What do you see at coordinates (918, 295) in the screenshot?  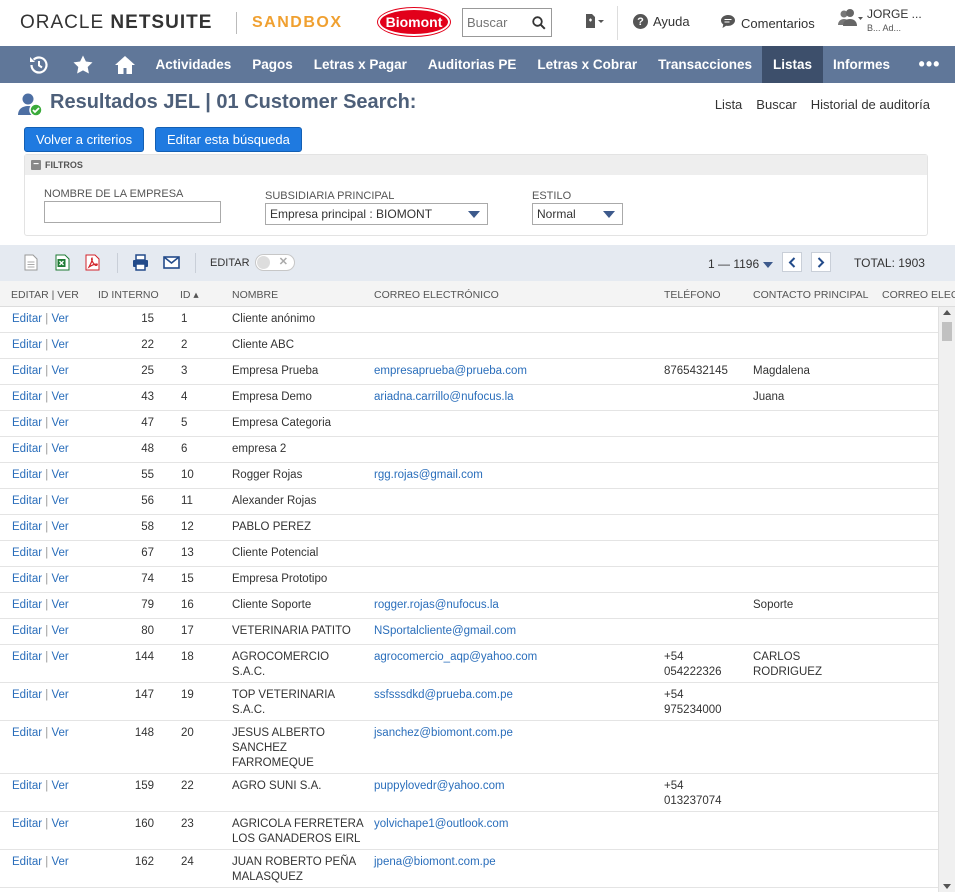 I see `col-email-2: CORREO ELECTR` at bounding box center [918, 295].